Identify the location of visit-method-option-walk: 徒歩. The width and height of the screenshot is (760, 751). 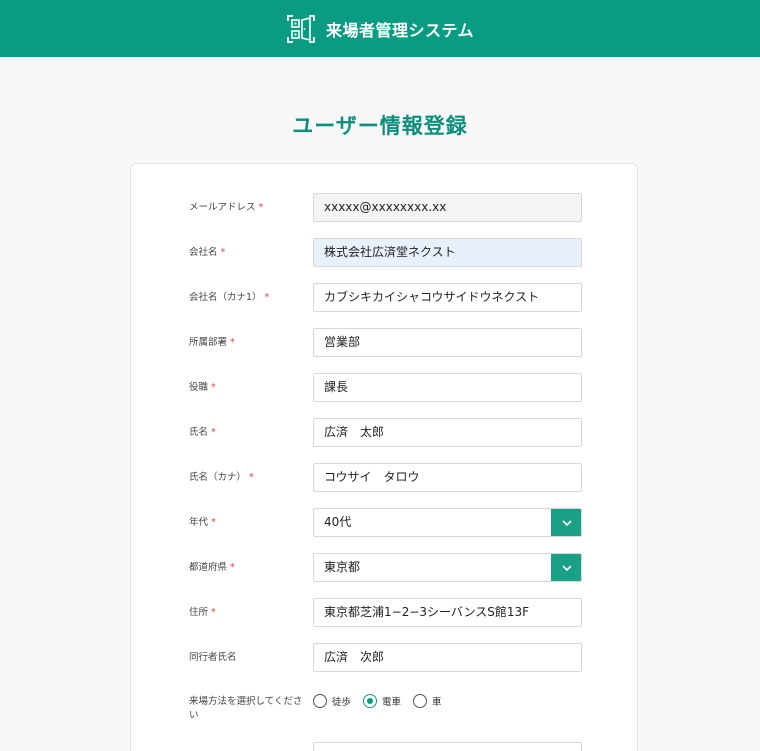
(332, 701).